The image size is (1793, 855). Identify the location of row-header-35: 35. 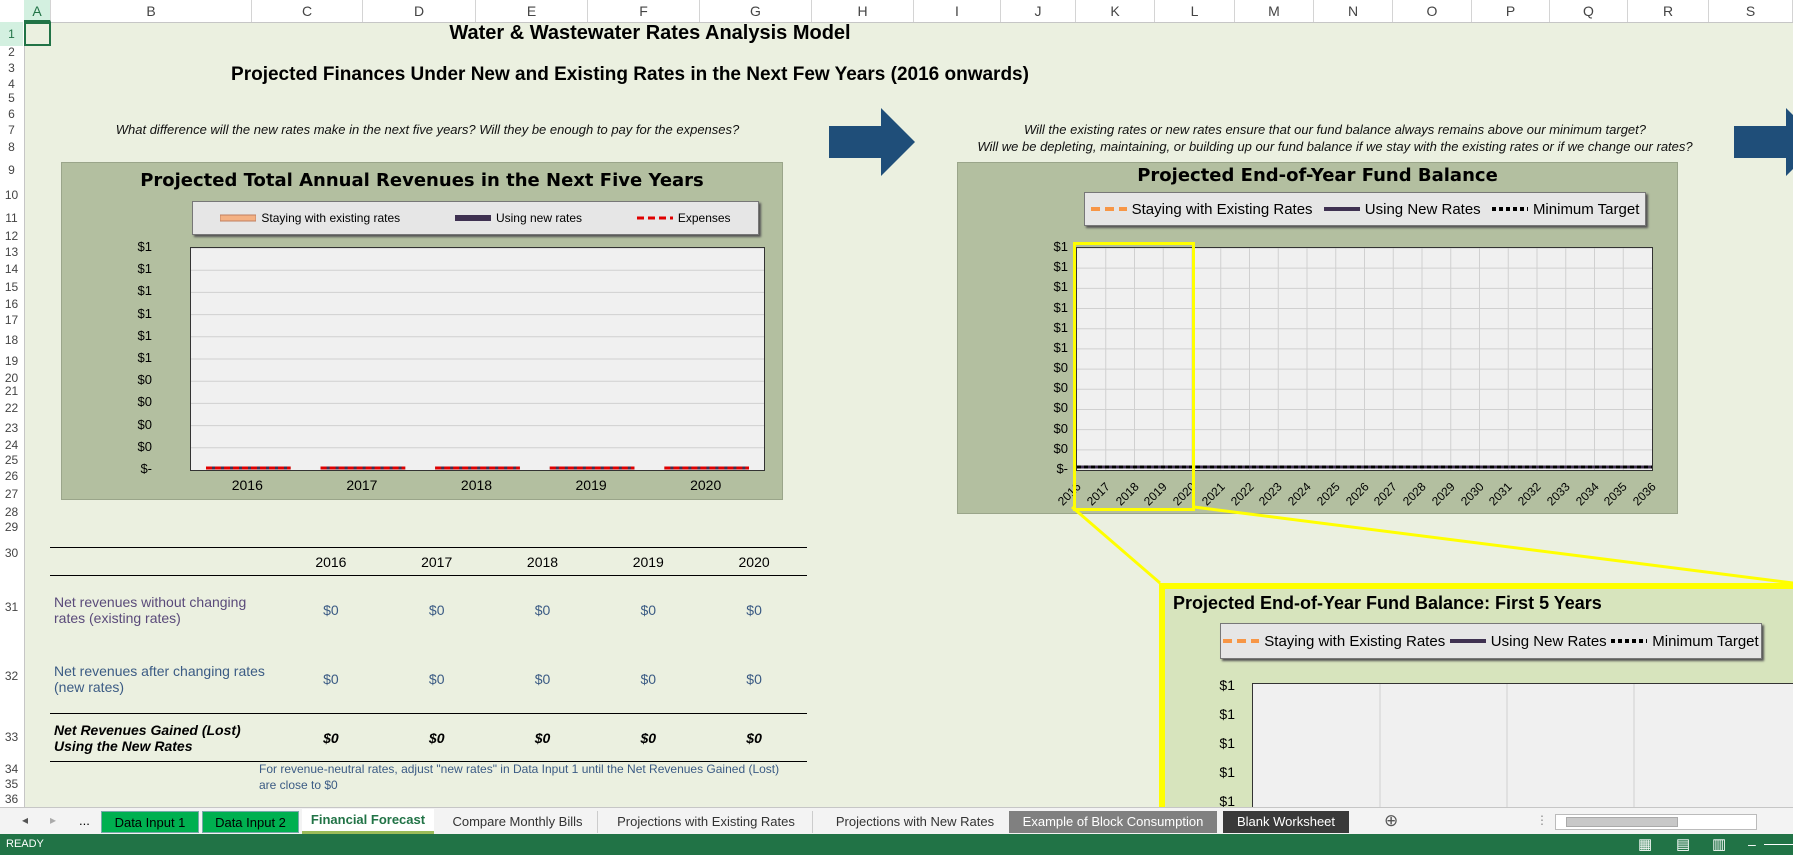
(11, 784).